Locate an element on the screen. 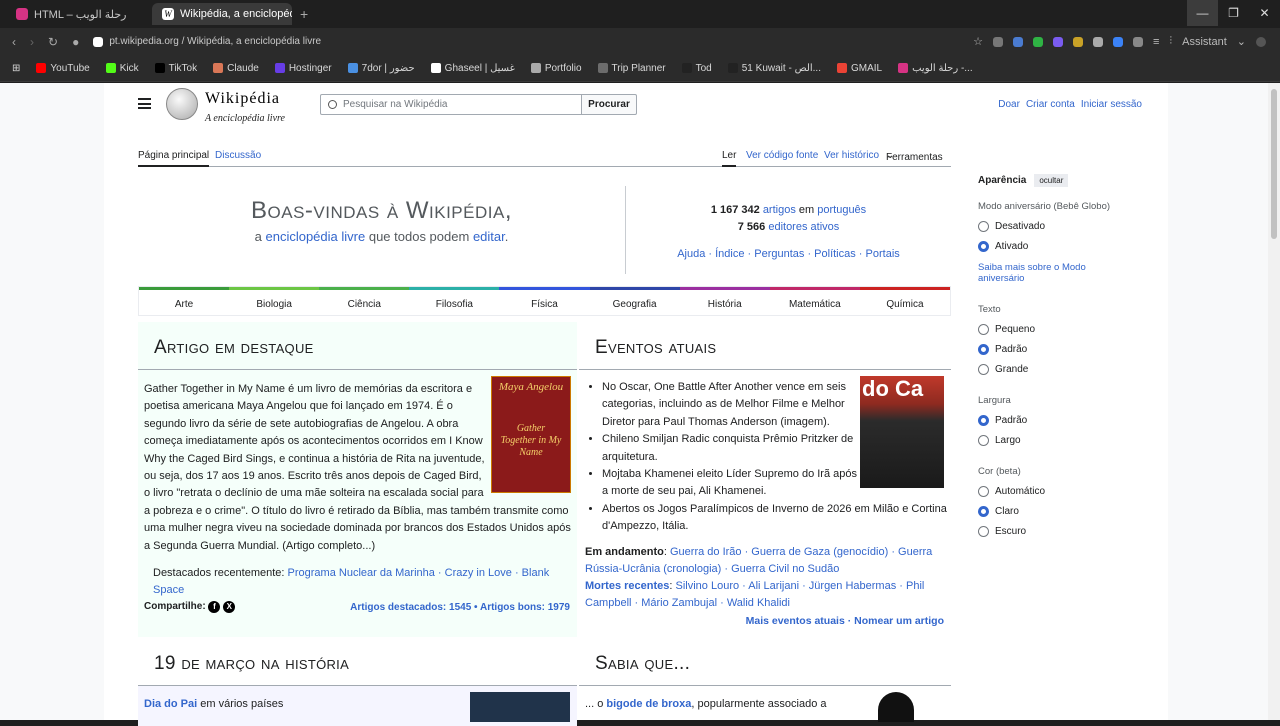 This screenshot has height=726, width=1280. deaths-label: Mortes recentes is located at coordinates (627, 586).